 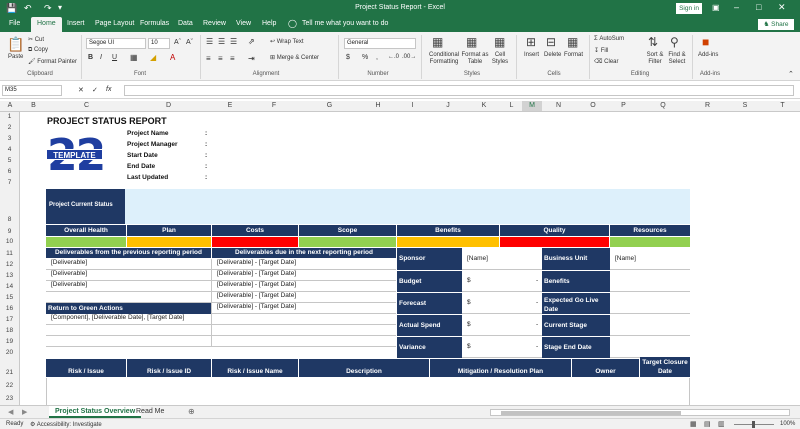 What do you see at coordinates (377, 57) in the screenshot?
I see `comma-button: ,` at bounding box center [377, 57].